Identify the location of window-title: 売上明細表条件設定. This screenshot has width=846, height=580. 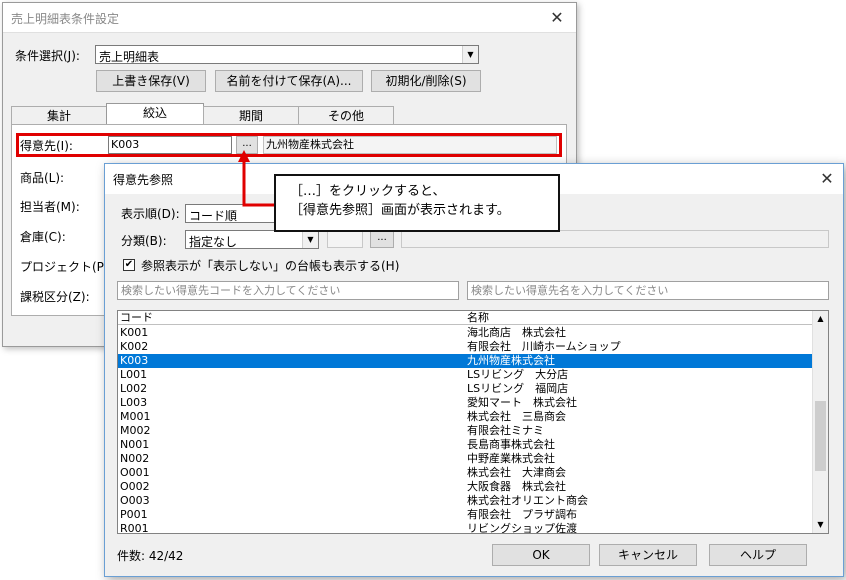
(65, 19).